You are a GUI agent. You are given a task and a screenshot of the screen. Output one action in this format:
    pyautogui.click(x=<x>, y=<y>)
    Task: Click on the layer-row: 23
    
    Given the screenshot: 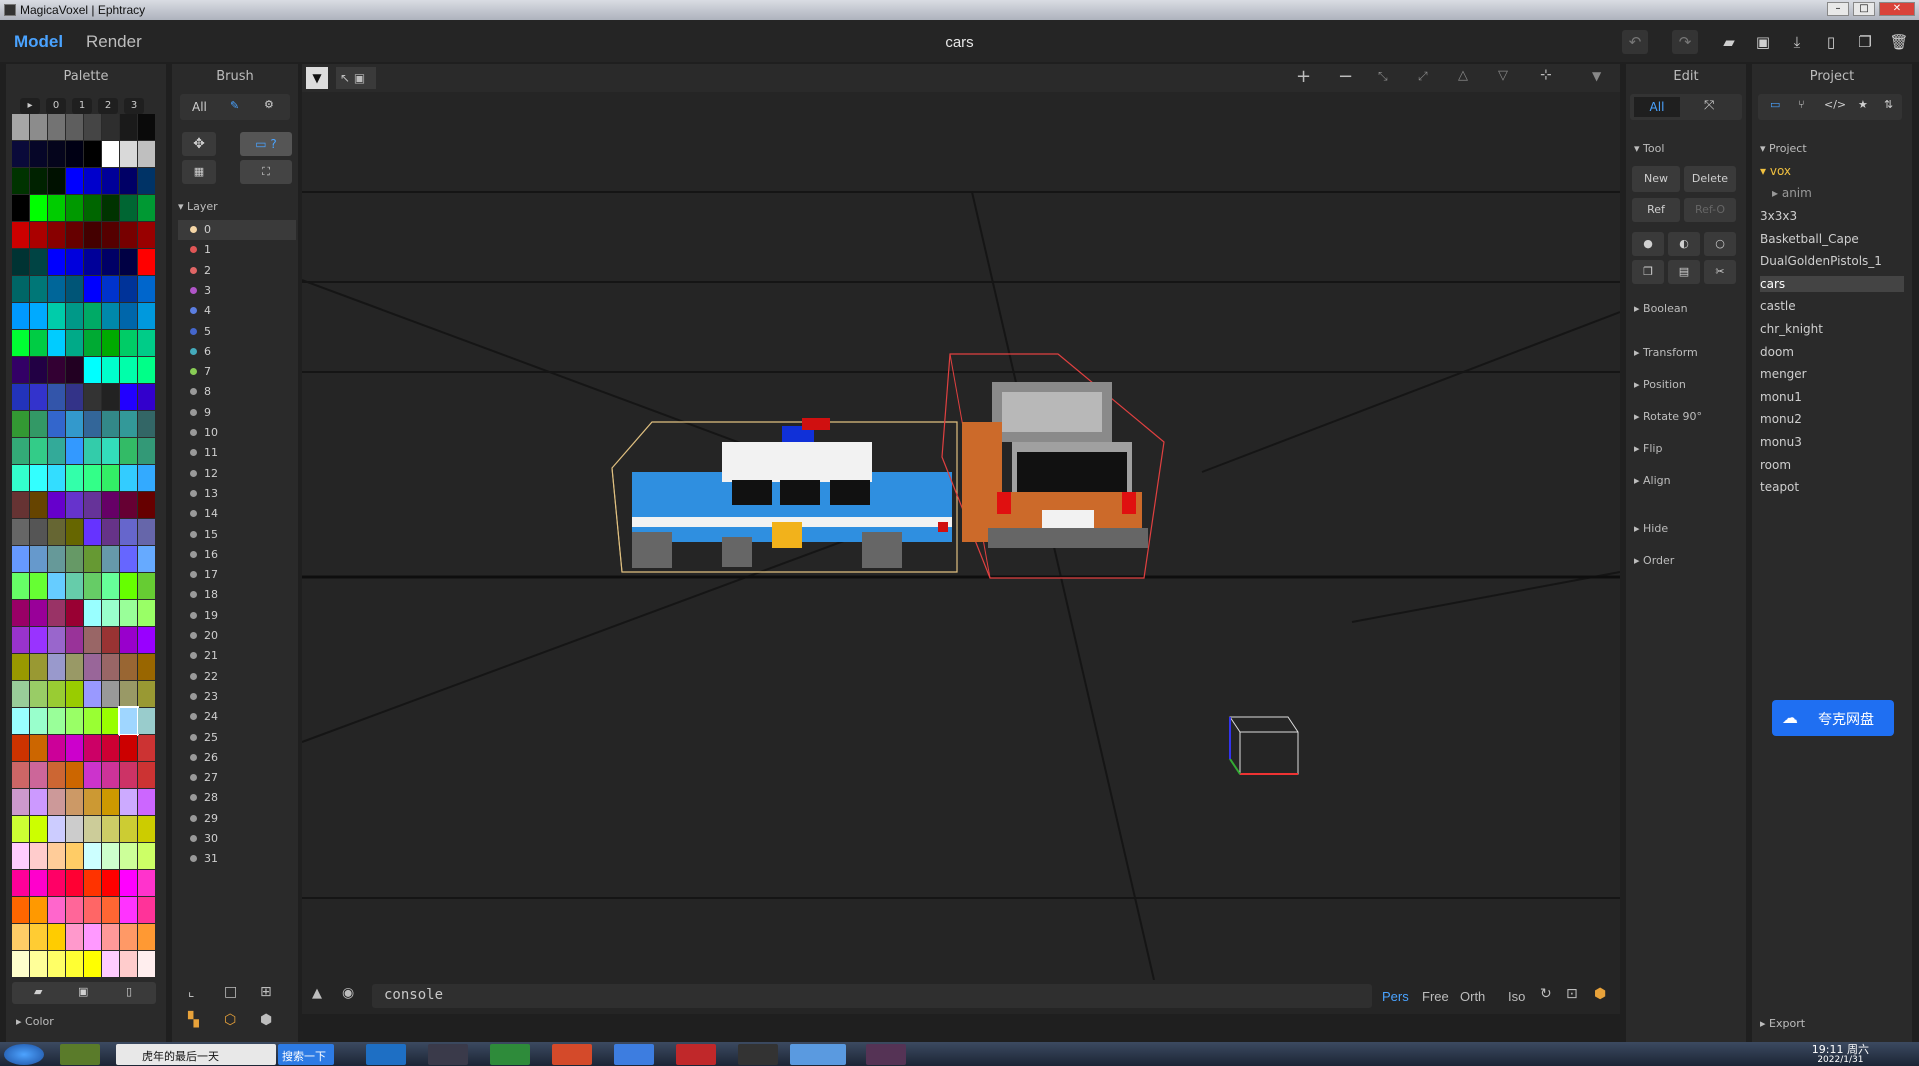 What is the action you would take?
    pyautogui.click(x=237, y=697)
    